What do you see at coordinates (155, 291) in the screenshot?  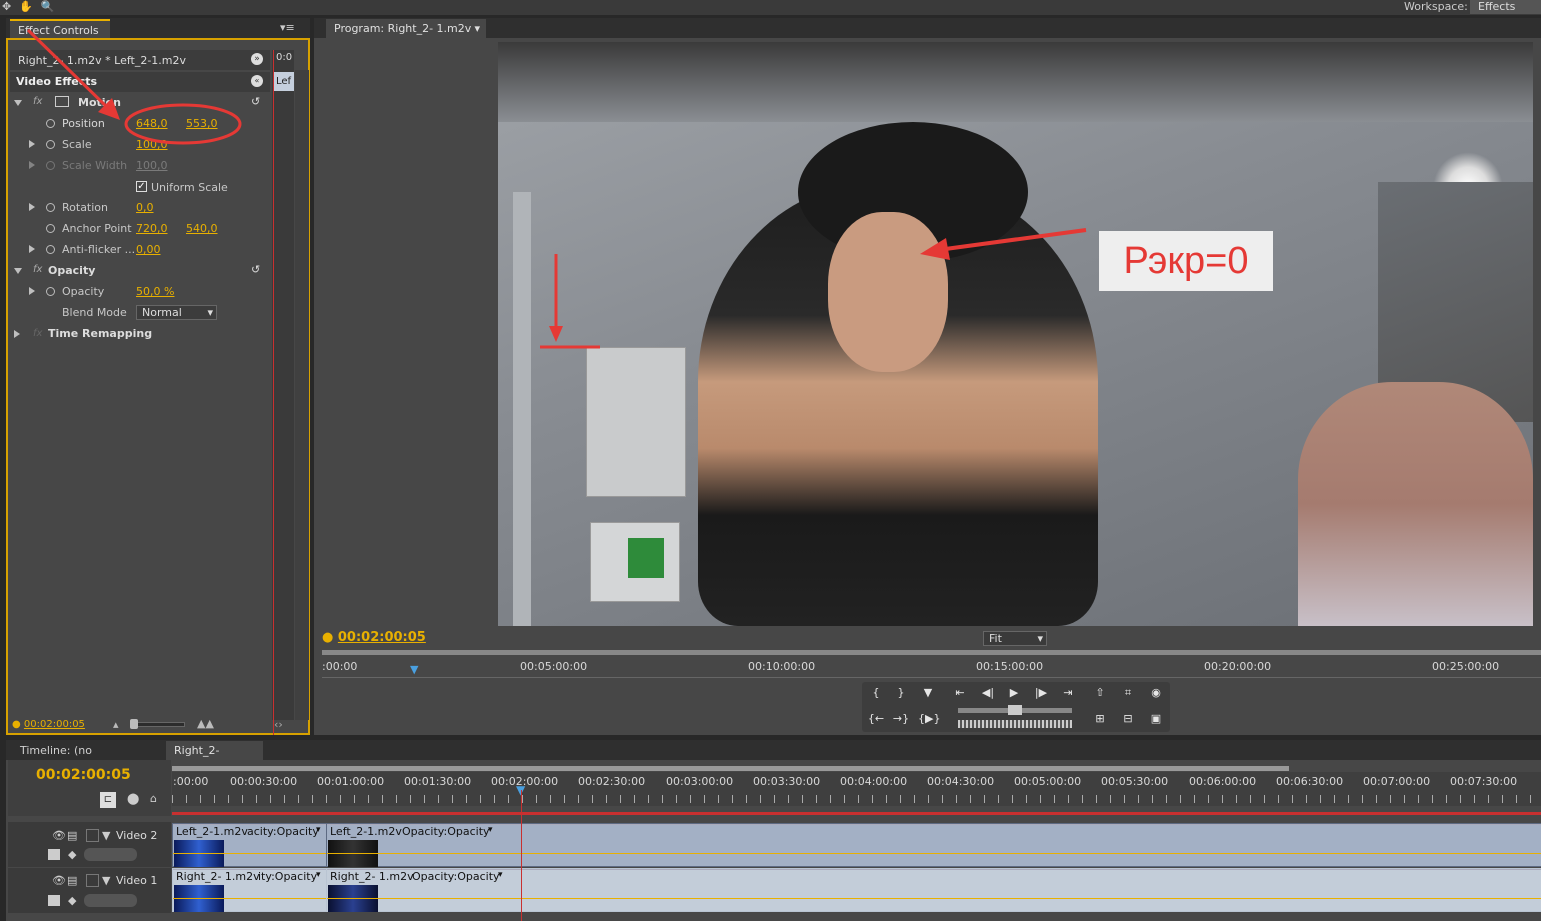 I see `opacity-value: 50,0 %` at bounding box center [155, 291].